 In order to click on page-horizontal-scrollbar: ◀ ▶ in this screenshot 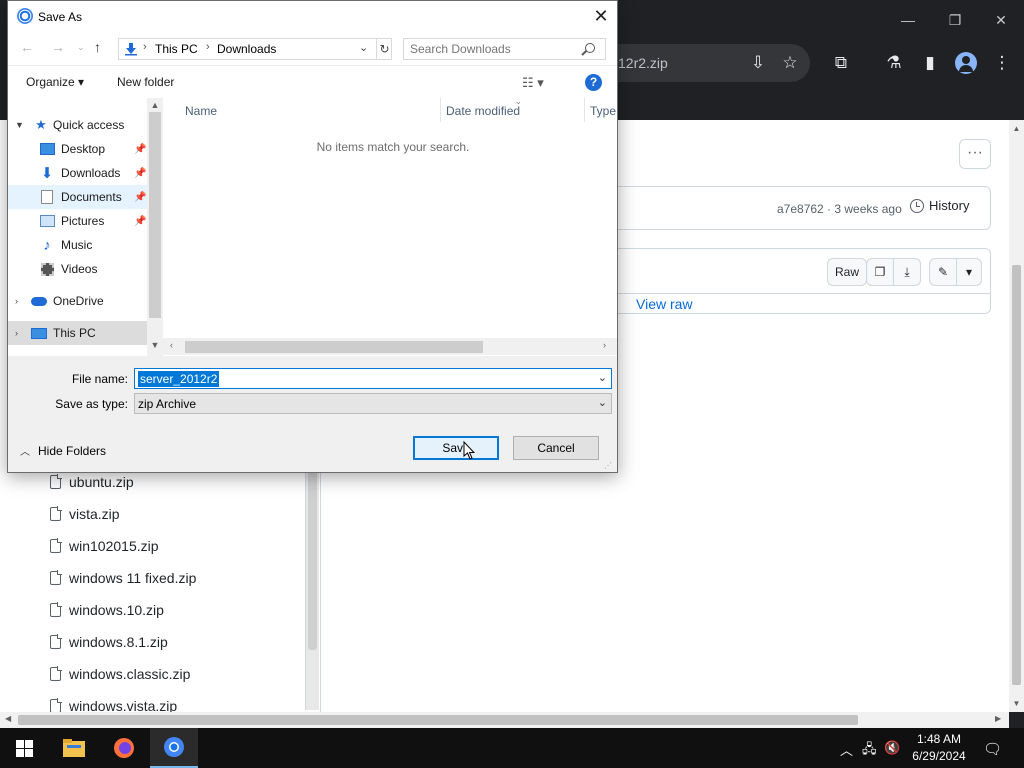, I will do `click(504, 720)`.